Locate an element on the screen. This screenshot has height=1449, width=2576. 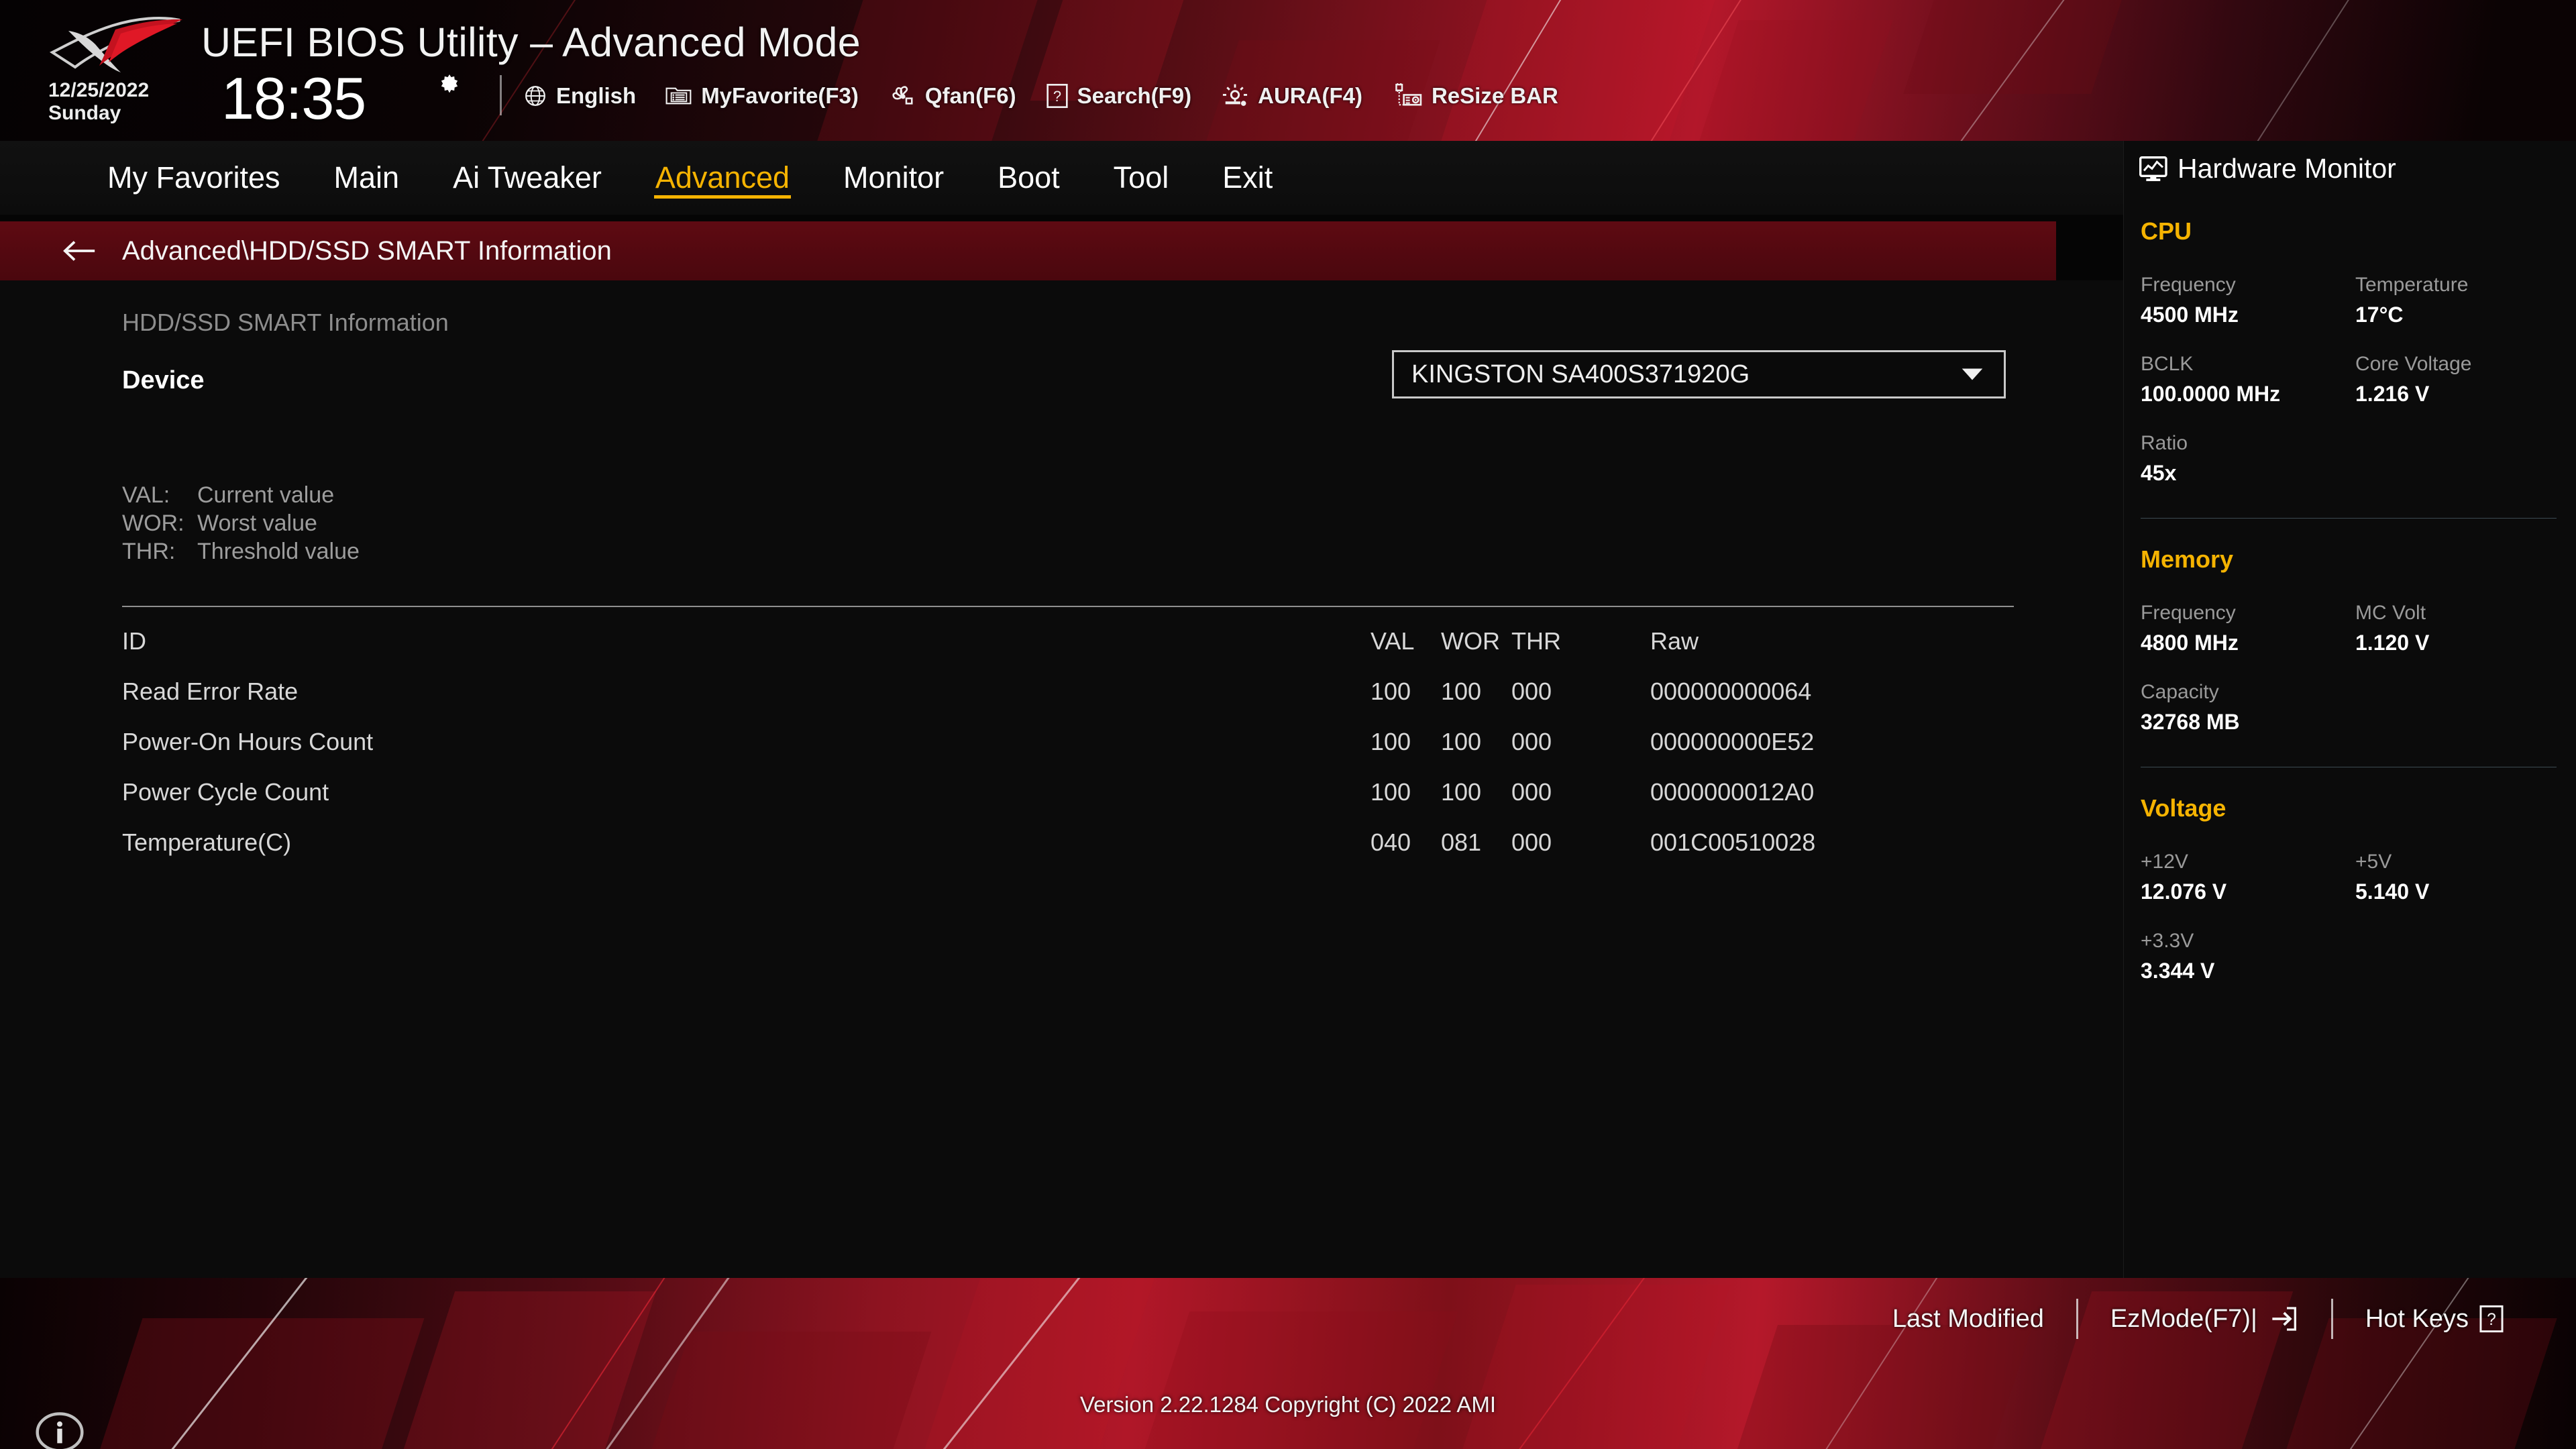
hw-cell: +12V 12.076 V is located at coordinates (2248, 877).